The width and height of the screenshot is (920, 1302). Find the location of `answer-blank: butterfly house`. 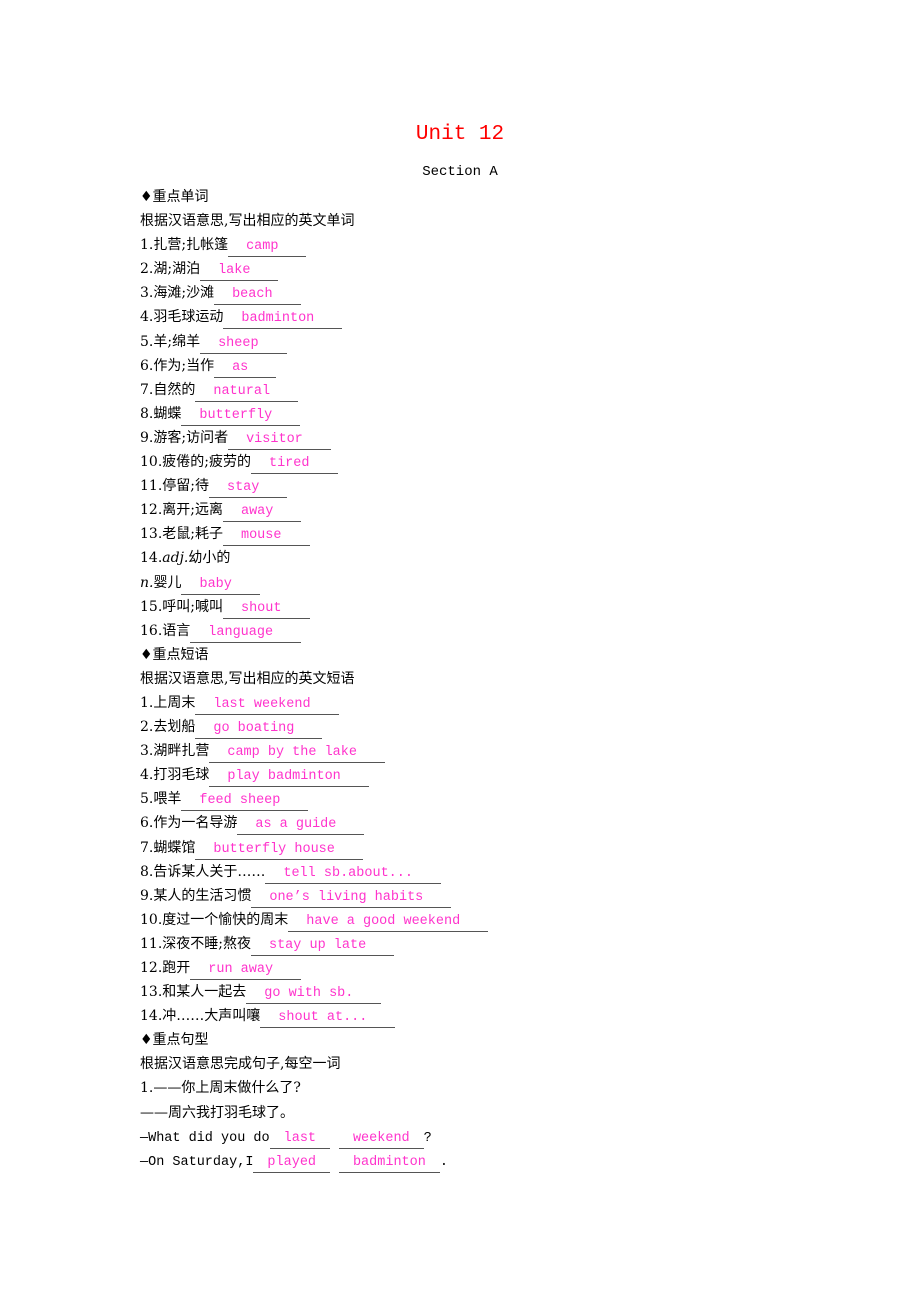

answer-blank: butterfly house is located at coordinates (279, 850).